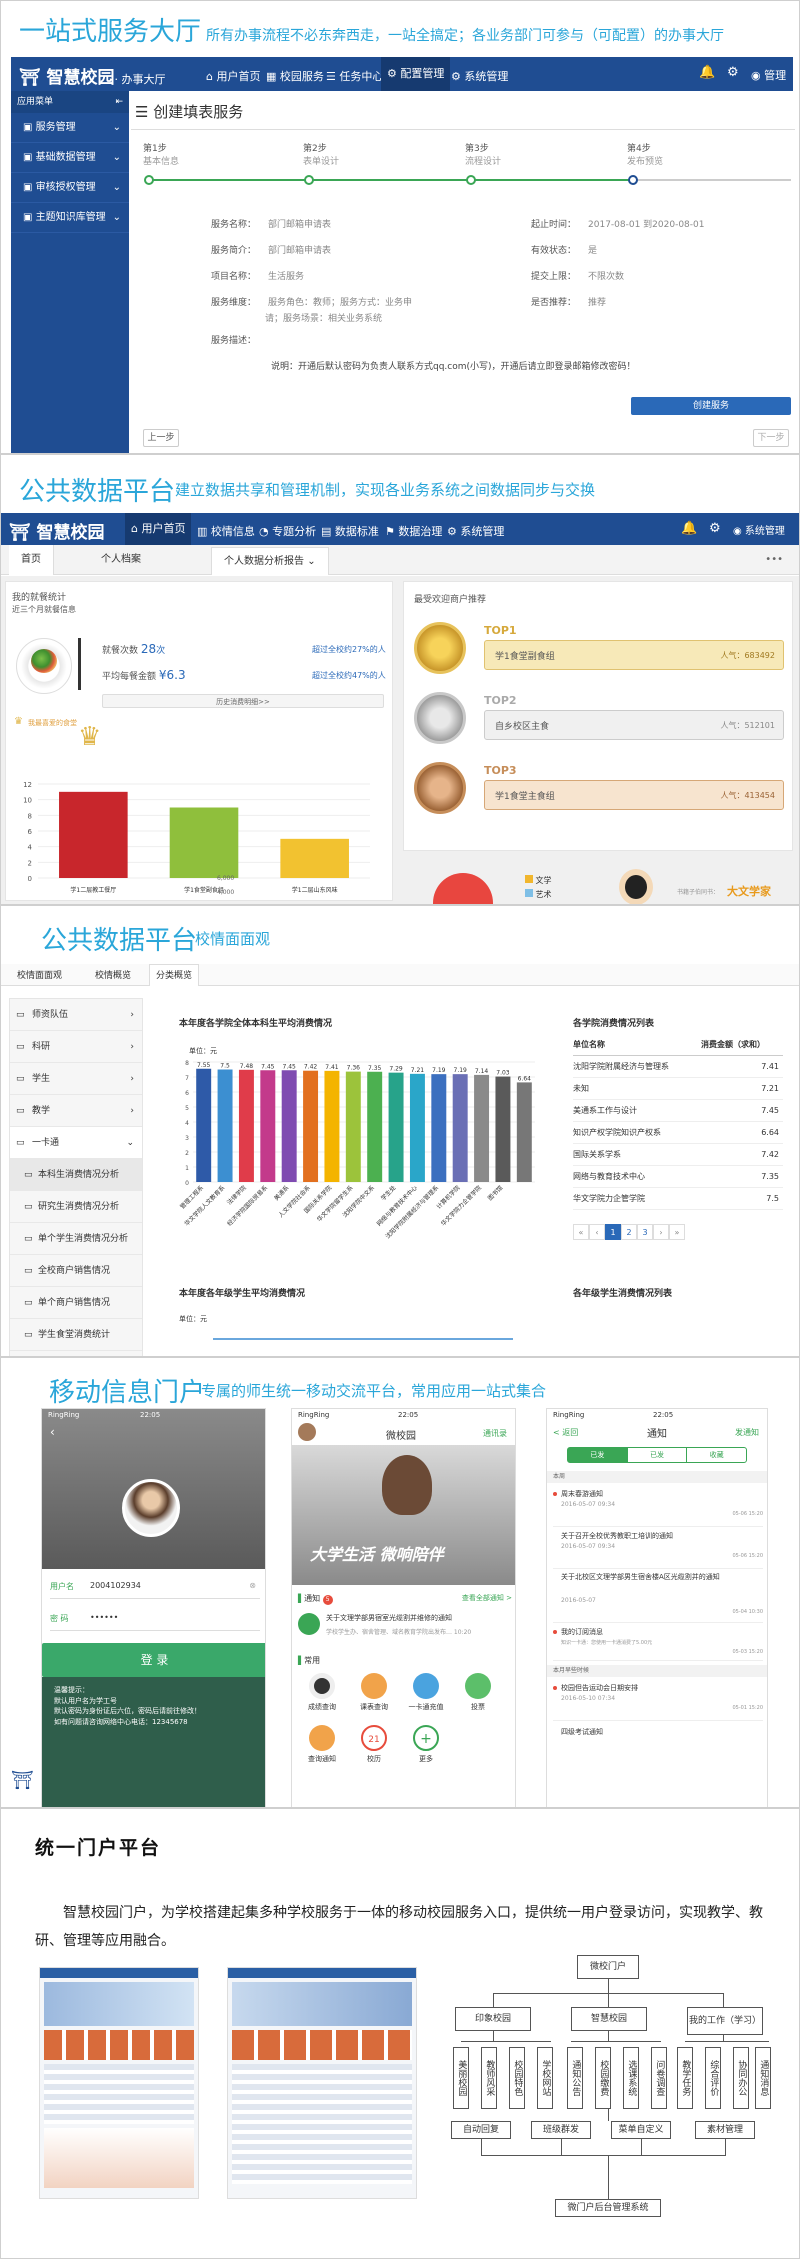 Image resolution: width=800 pixels, height=2259 pixels. I want to click on table-row: 国际关系学系 7.42, so click(678, 1155).